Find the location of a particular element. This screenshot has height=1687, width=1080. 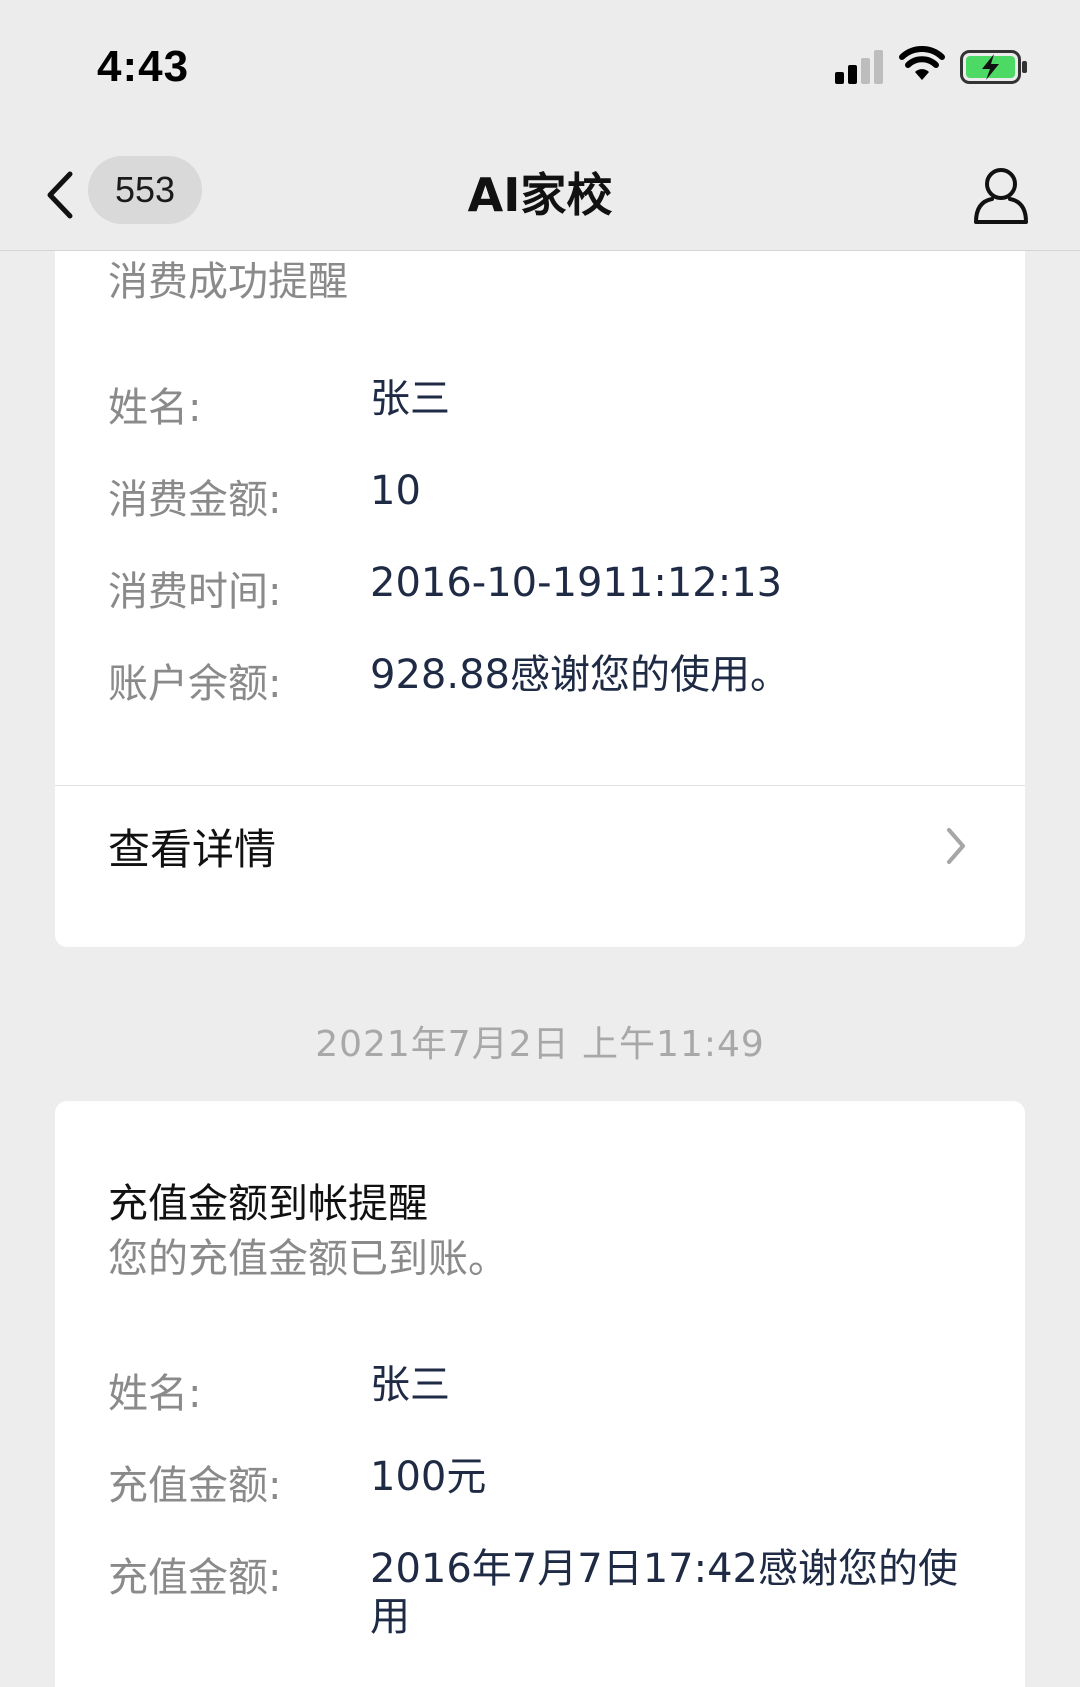

wifi-icon is located at coordinates (922, 63).